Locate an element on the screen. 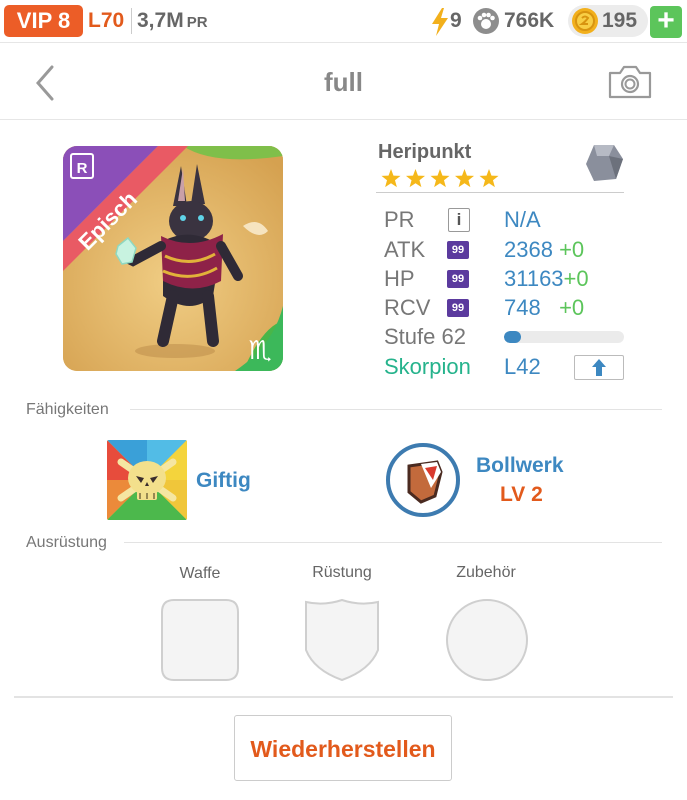  pet-portrait-card: R Episch ♏ is located at coordinates (173, 258).